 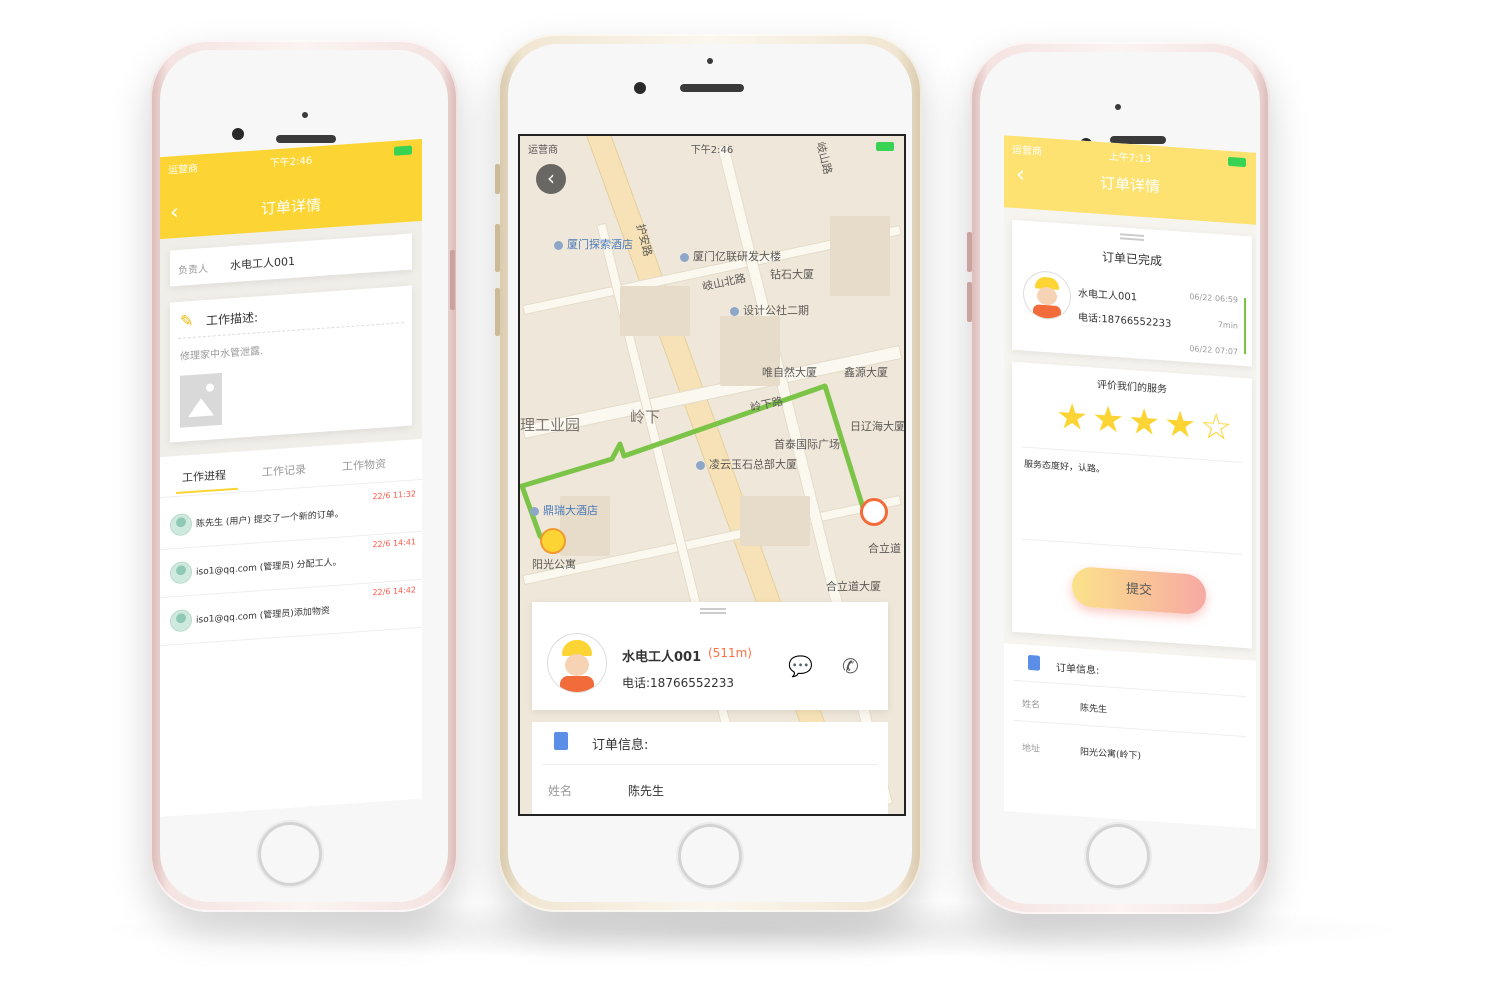 What do you see at coordinates (593, 244) in the screenshot?
I see `map-label: 厦门探索酒店` at bounding box center [593, 244].